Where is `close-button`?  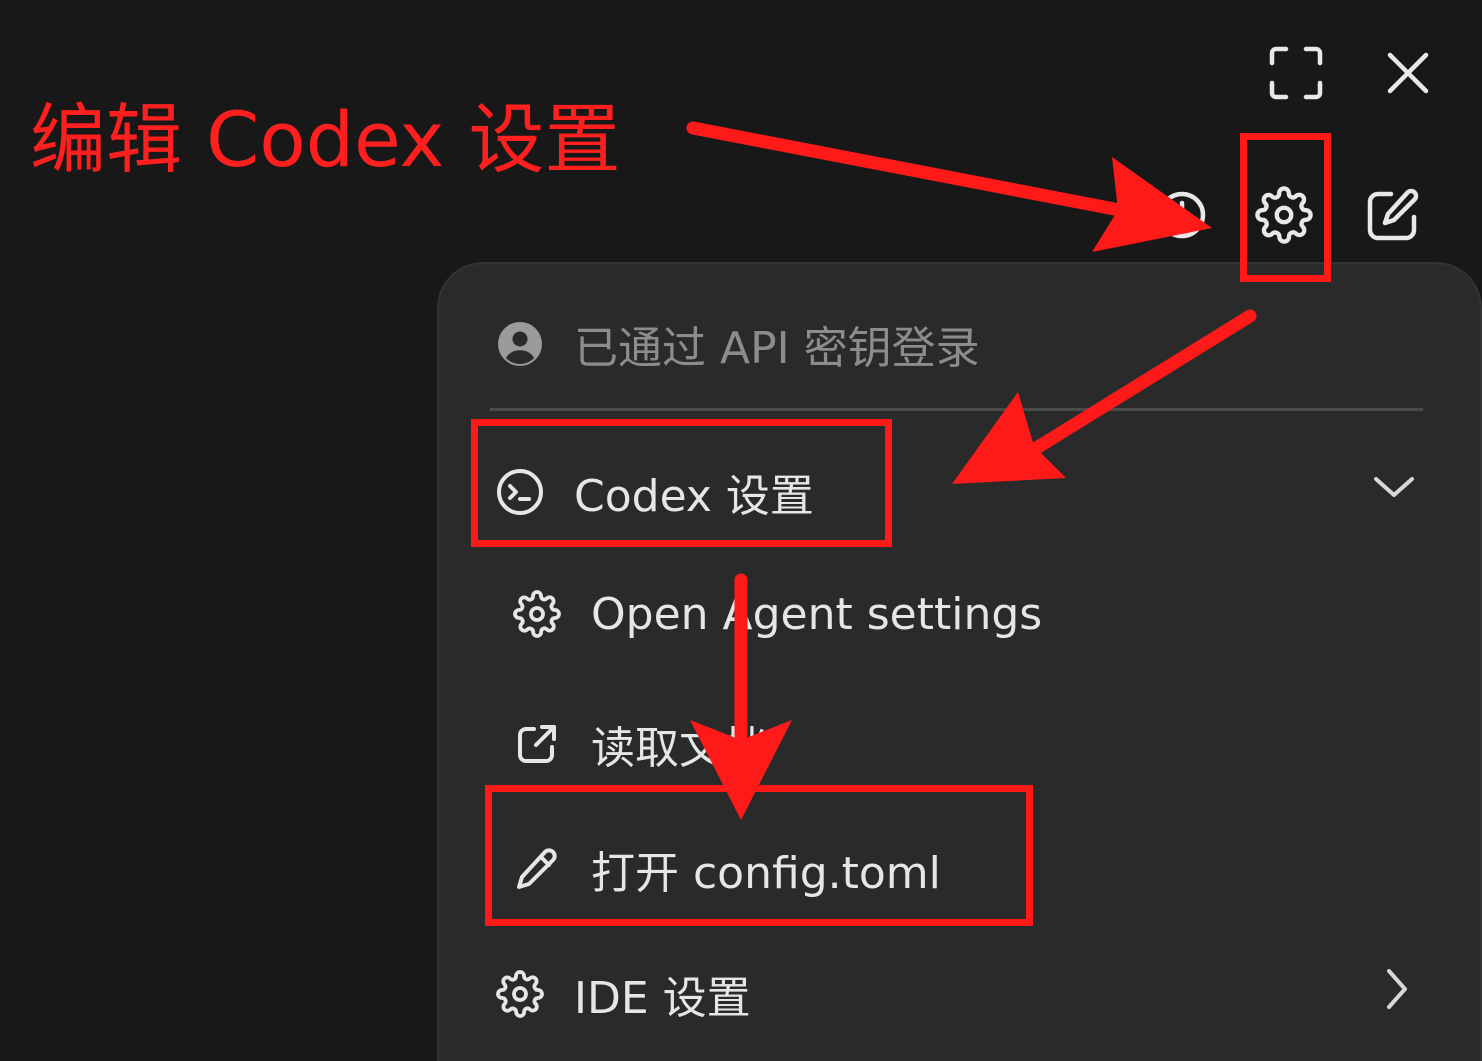
close-button is located at coordinates (1408, 73).